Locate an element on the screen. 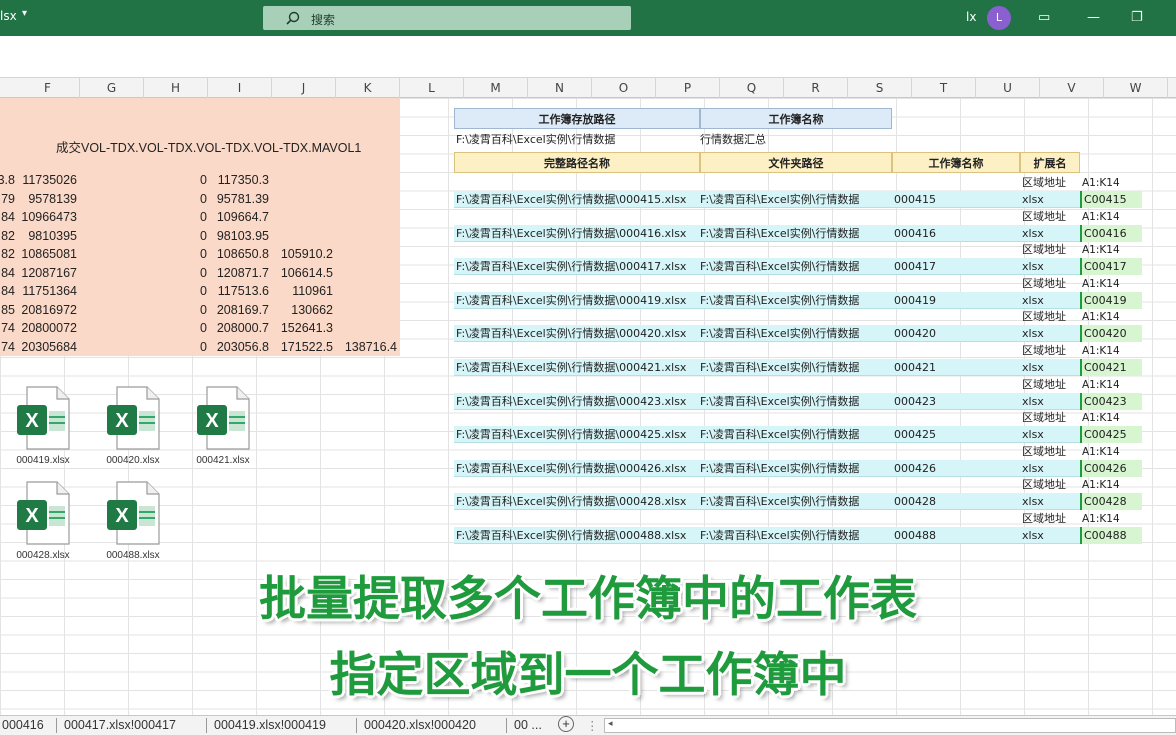 This screenshot has height=735, width=1176. horizontal-scrollbar is located at coordinates (890, 725).